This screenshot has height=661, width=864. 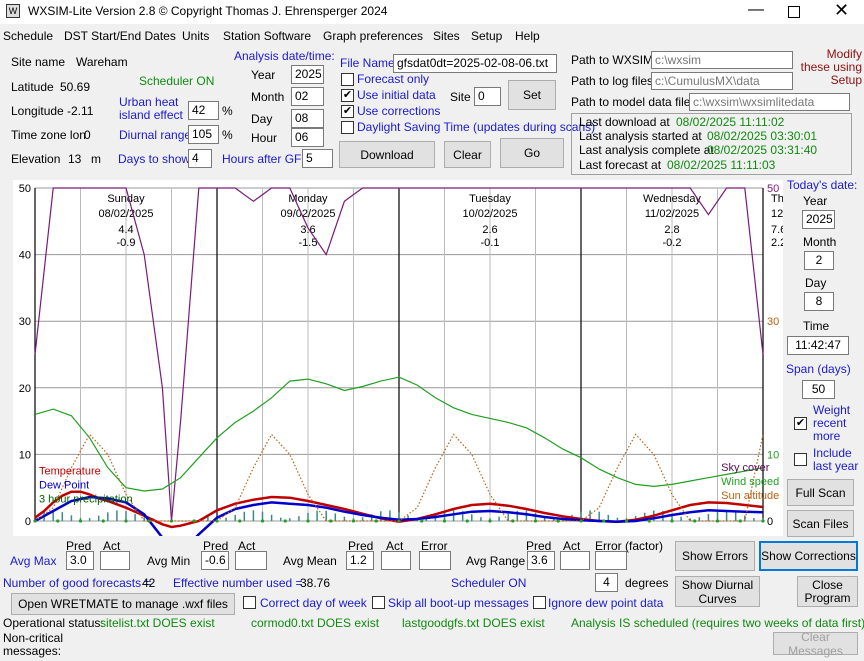 I want to click on avg-mean-error-input, so click(x=435, y=560).